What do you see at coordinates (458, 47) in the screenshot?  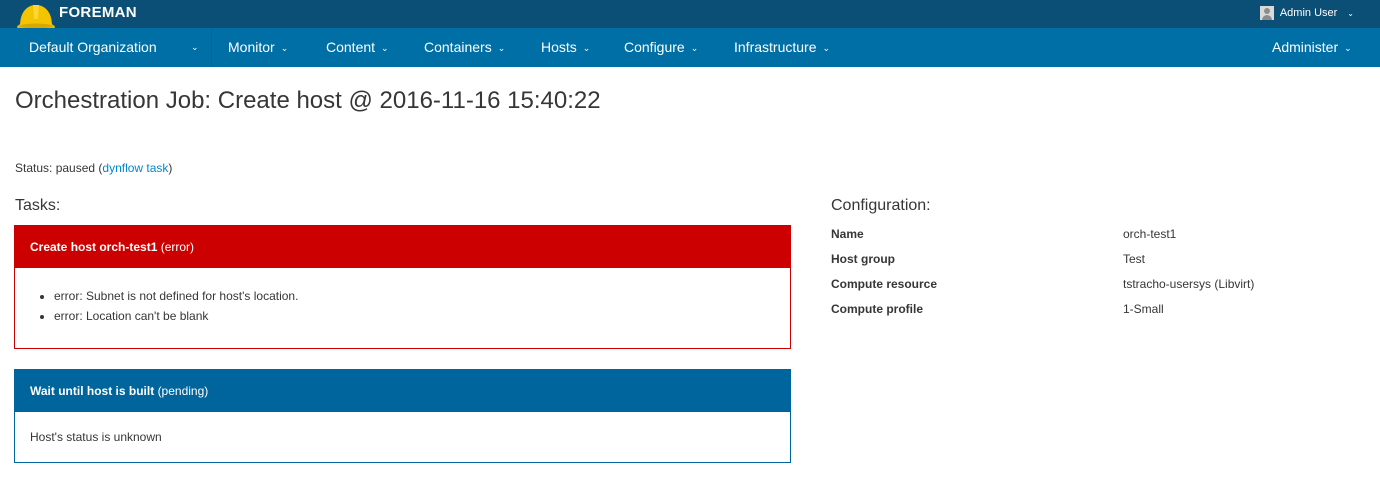 I see `nav-containers-label: Containers` at bounding box center [458, 47].